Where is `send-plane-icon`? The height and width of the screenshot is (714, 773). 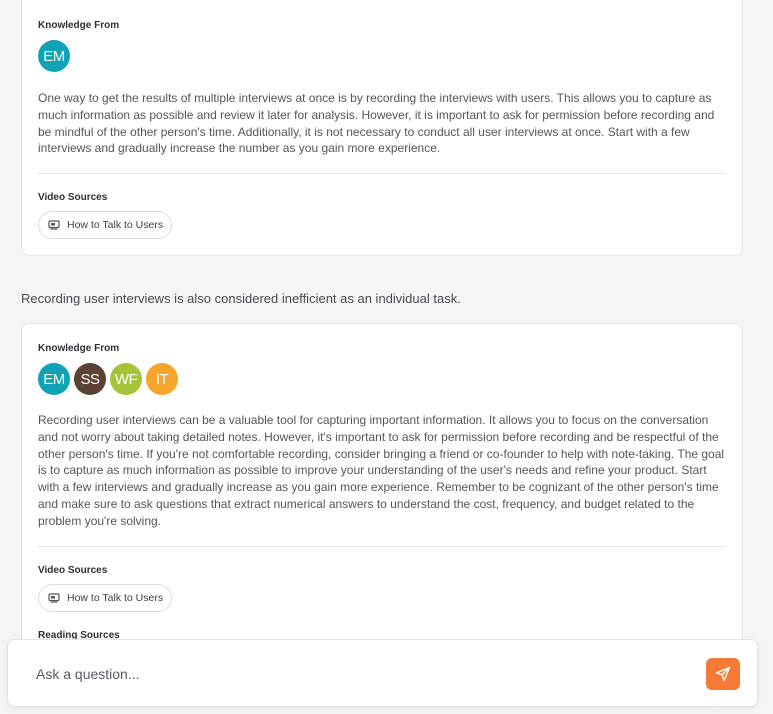
send-plane-icon is located at coordinates (723, 674).